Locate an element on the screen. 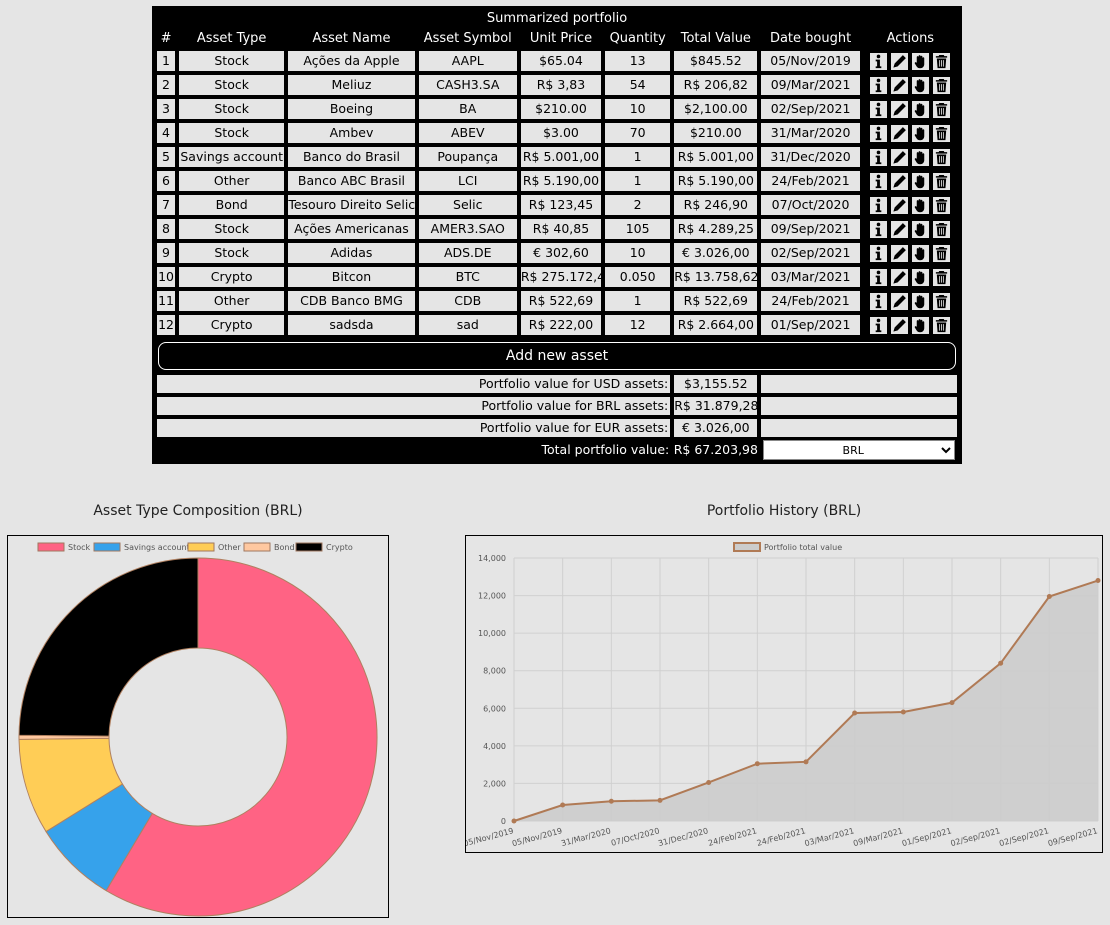 Image resolution: width=1110 pixels, height=925 pixels. cell-total: R$ 206,82 is located at coordinates (716, 85).